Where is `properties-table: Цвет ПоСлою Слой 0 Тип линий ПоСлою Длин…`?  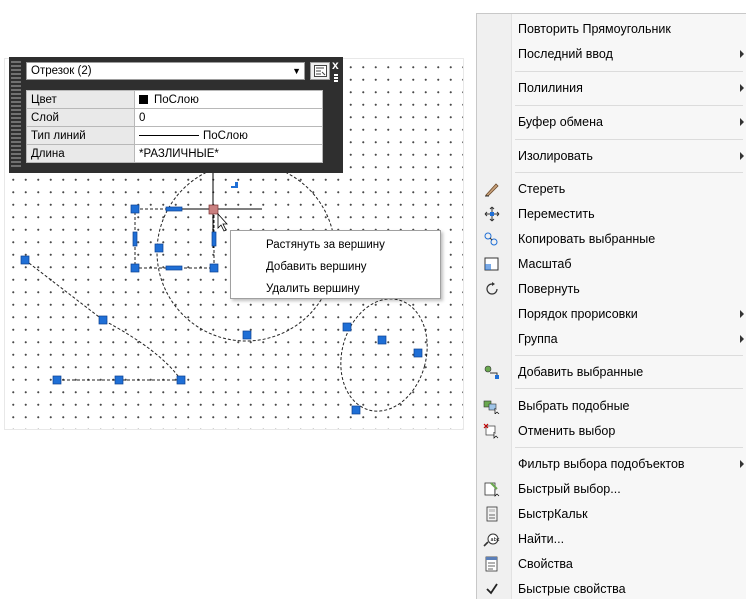 properties-table: Цвет ПоСлою Слой 0 Тип линий ПоСлою Длин… is located at coordinates (174, 126).